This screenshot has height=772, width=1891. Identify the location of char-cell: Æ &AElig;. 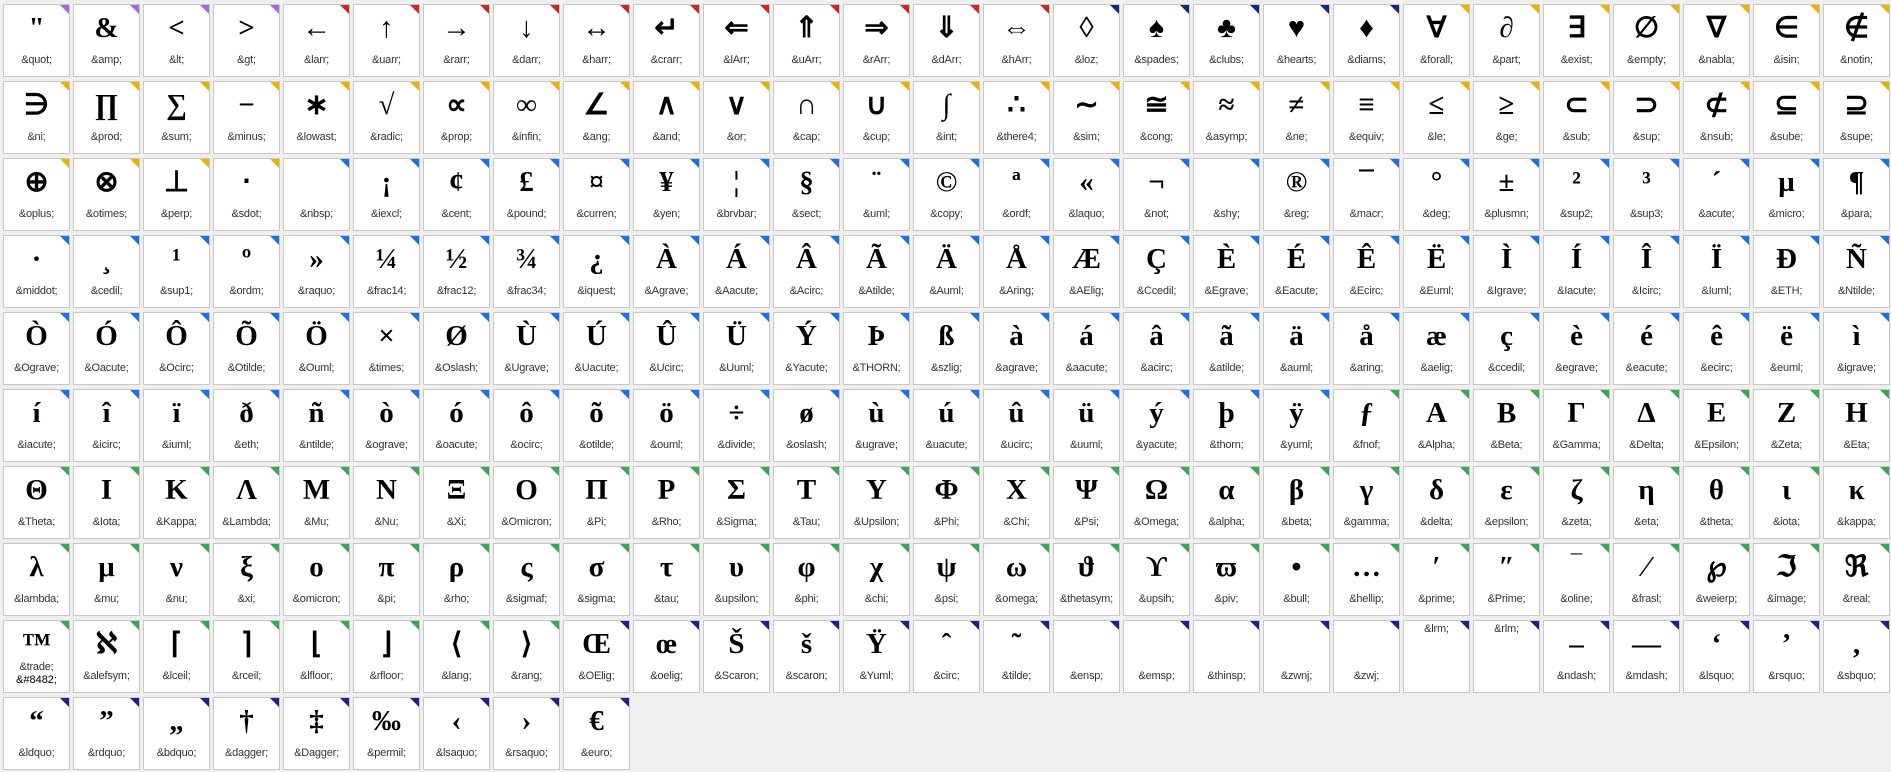
(1086, 271).